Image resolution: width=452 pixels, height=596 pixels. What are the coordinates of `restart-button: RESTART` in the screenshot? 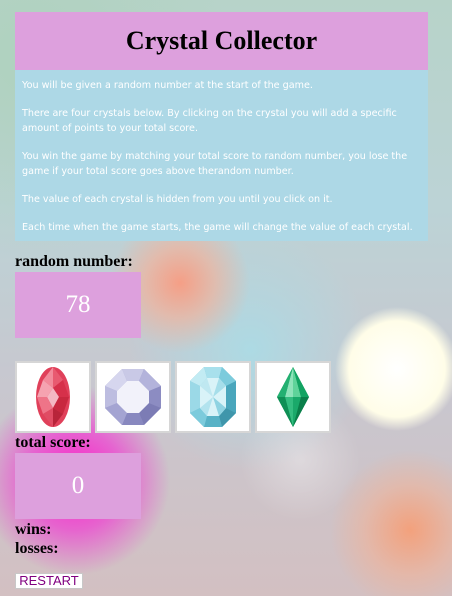 It's located at (49, 581).